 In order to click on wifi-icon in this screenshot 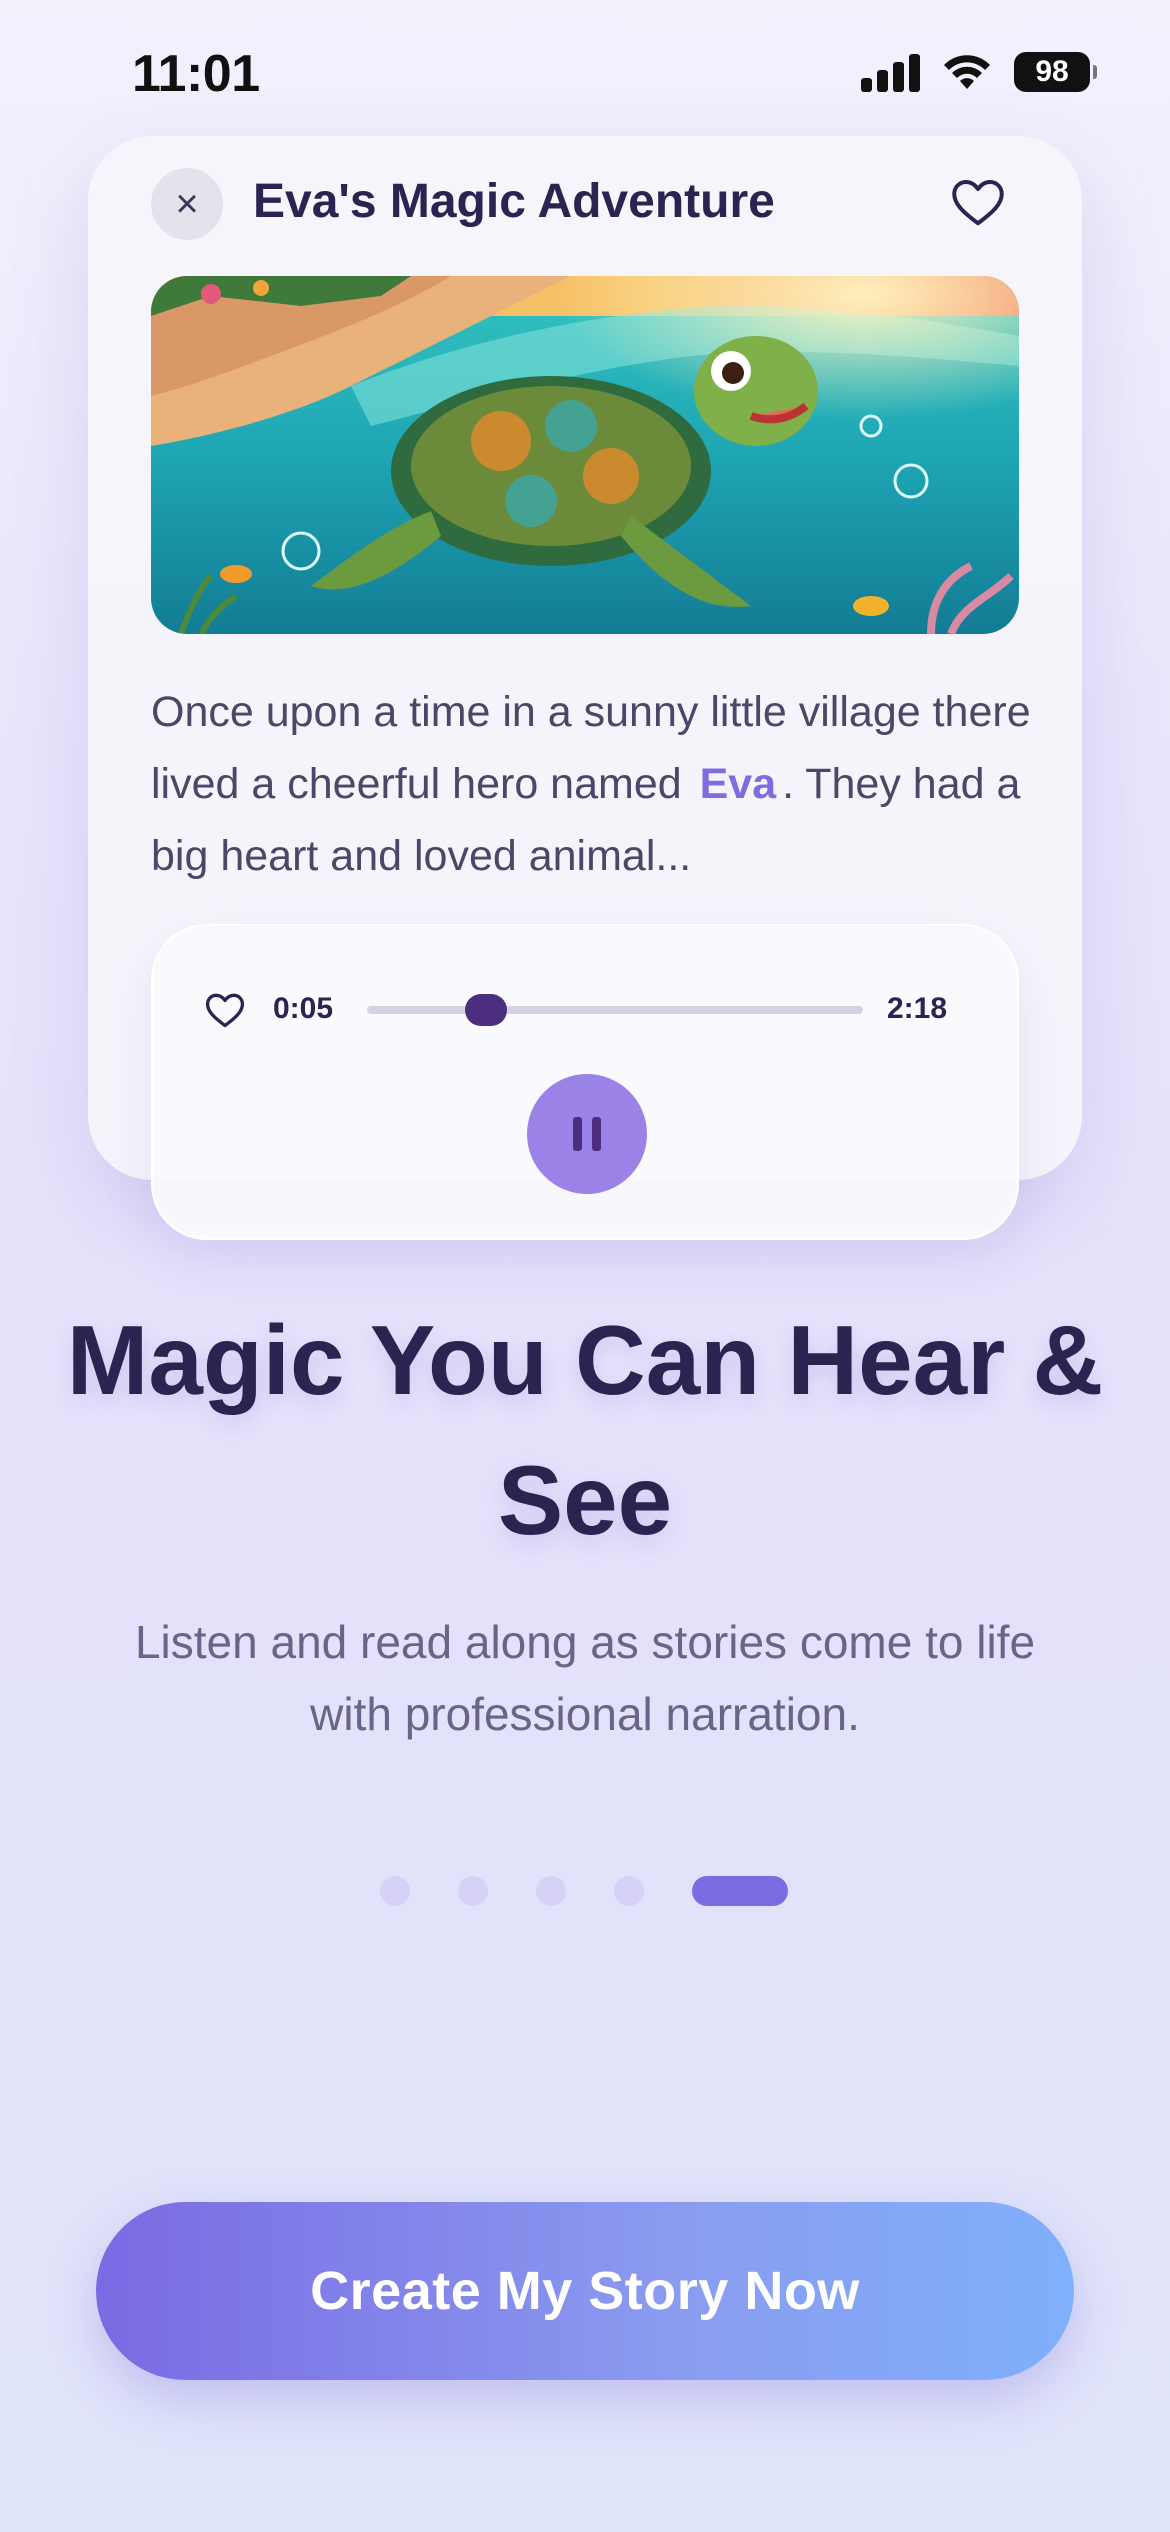, I will do `click(967, 72)`.